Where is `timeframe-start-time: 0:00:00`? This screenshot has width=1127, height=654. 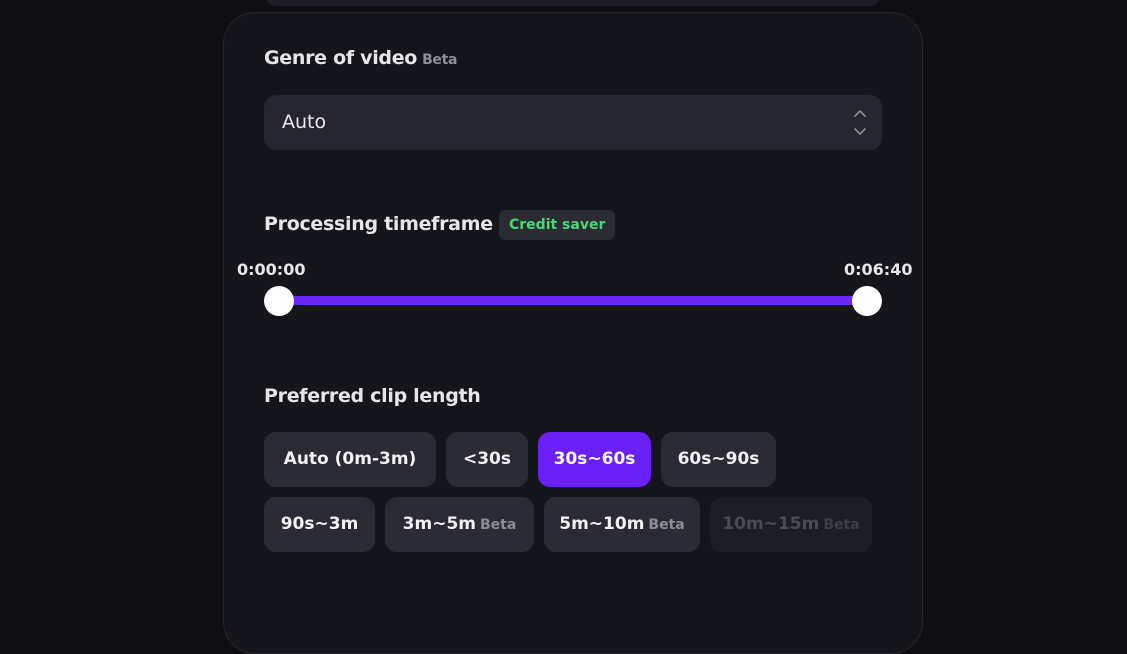 timeframe-start-time: 0:00:00 is located at coordinates (271, 269).